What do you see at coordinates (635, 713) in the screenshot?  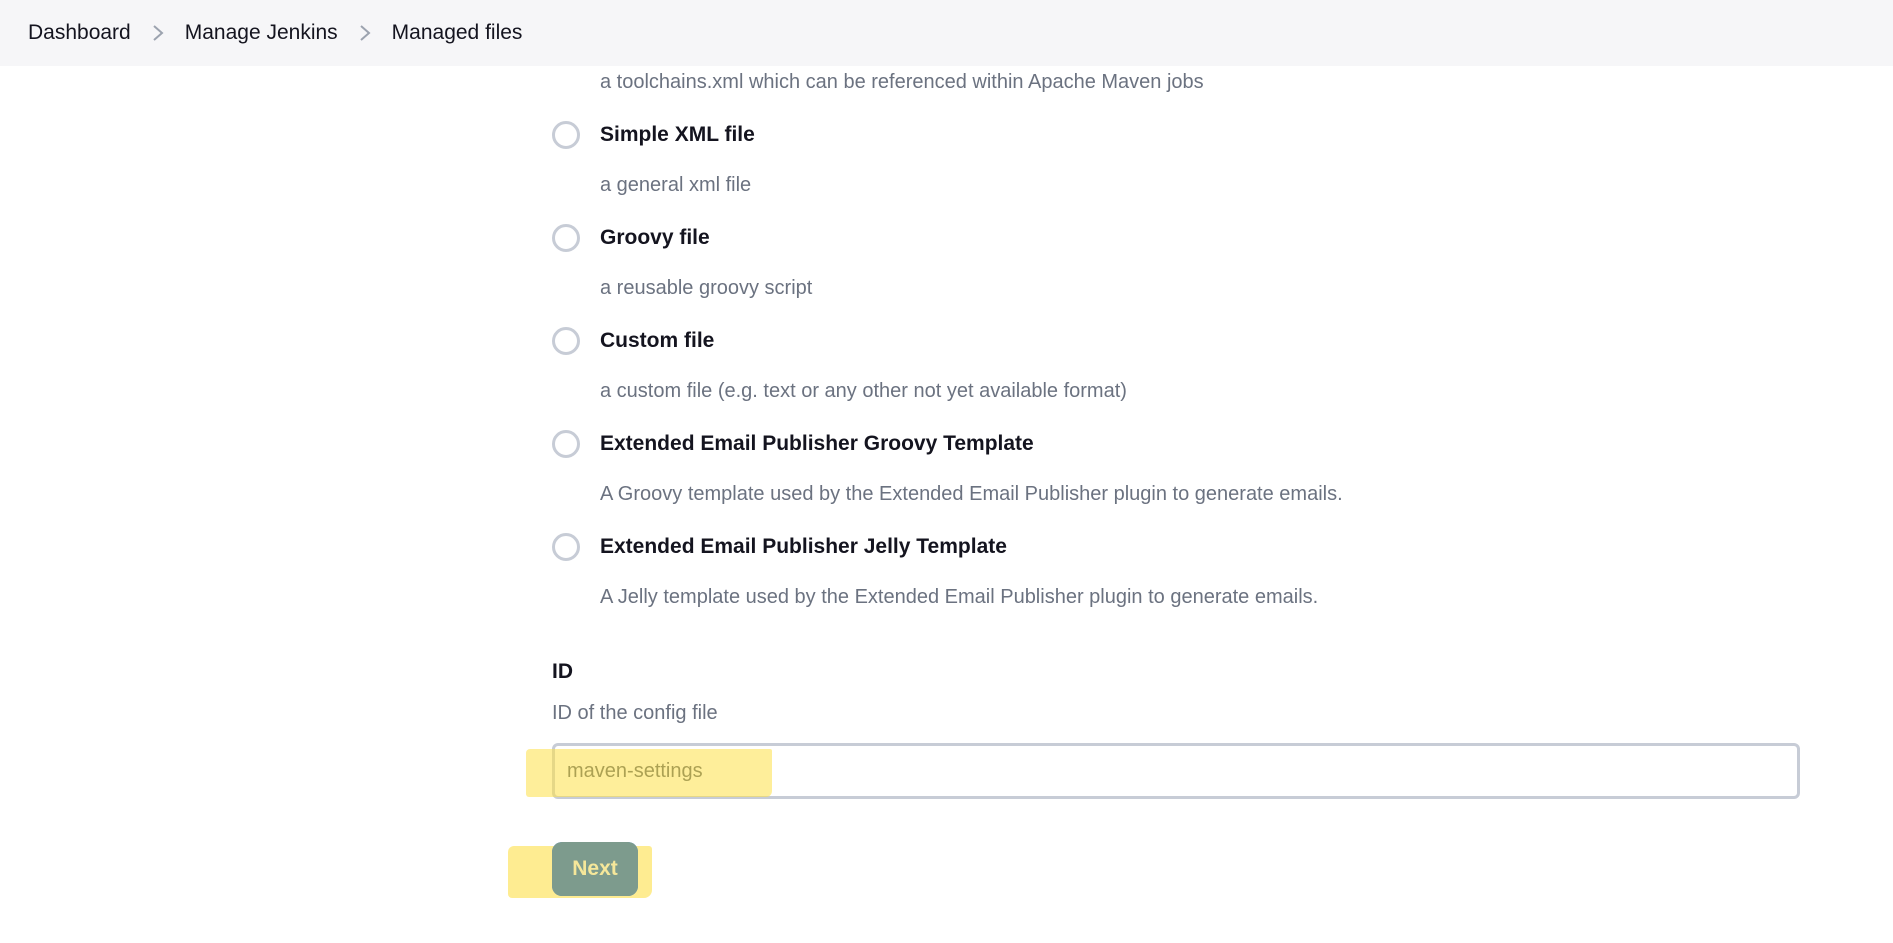 I see `id-field-description: ID of the config file` at bounding box center [635, 713].